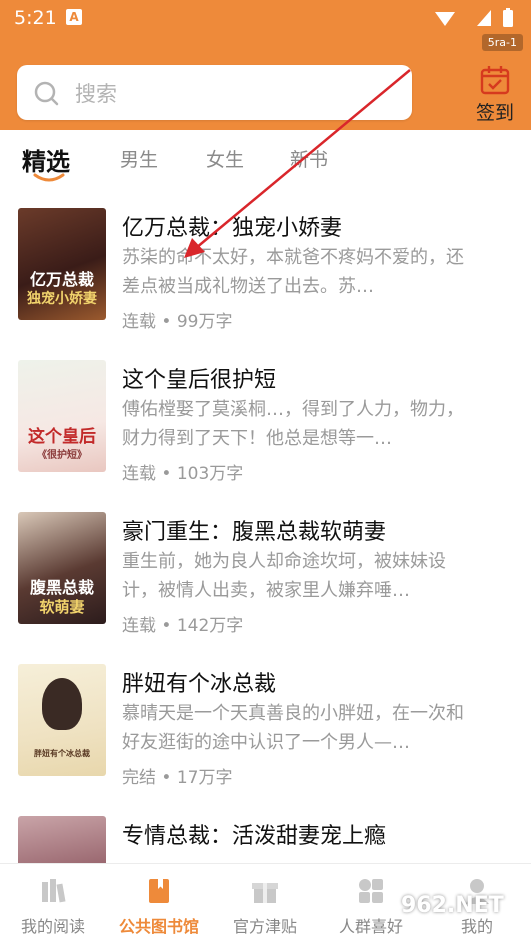 The height and width of the screenshot is (945, 531). I want to click on nav-label: 我的阅读, so click(52, 926).